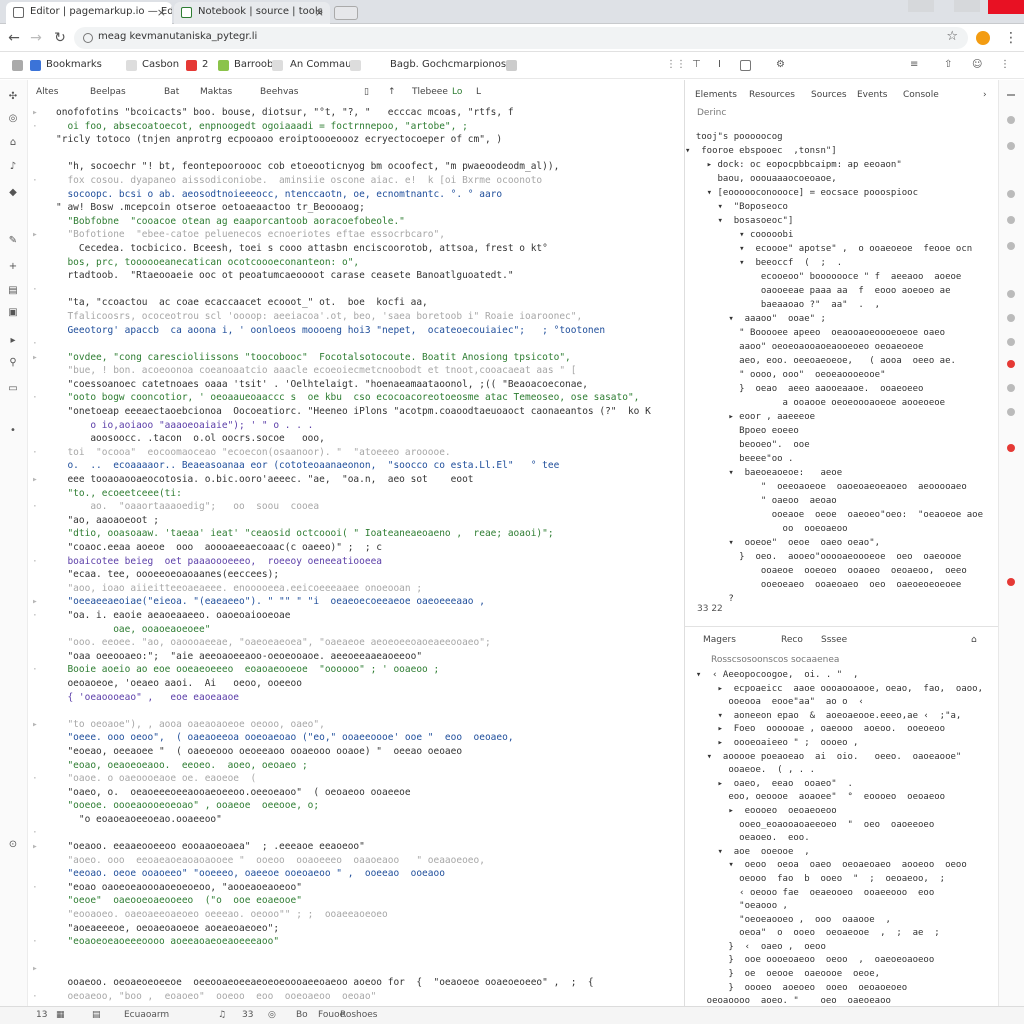 The width and height of the screenshot is (1024, 1024). Describe the element at coordinates (89, 13) in the screenshot. I see `browser-tab-active: Editor | pagemarkup.io — Edit ×` at that location.